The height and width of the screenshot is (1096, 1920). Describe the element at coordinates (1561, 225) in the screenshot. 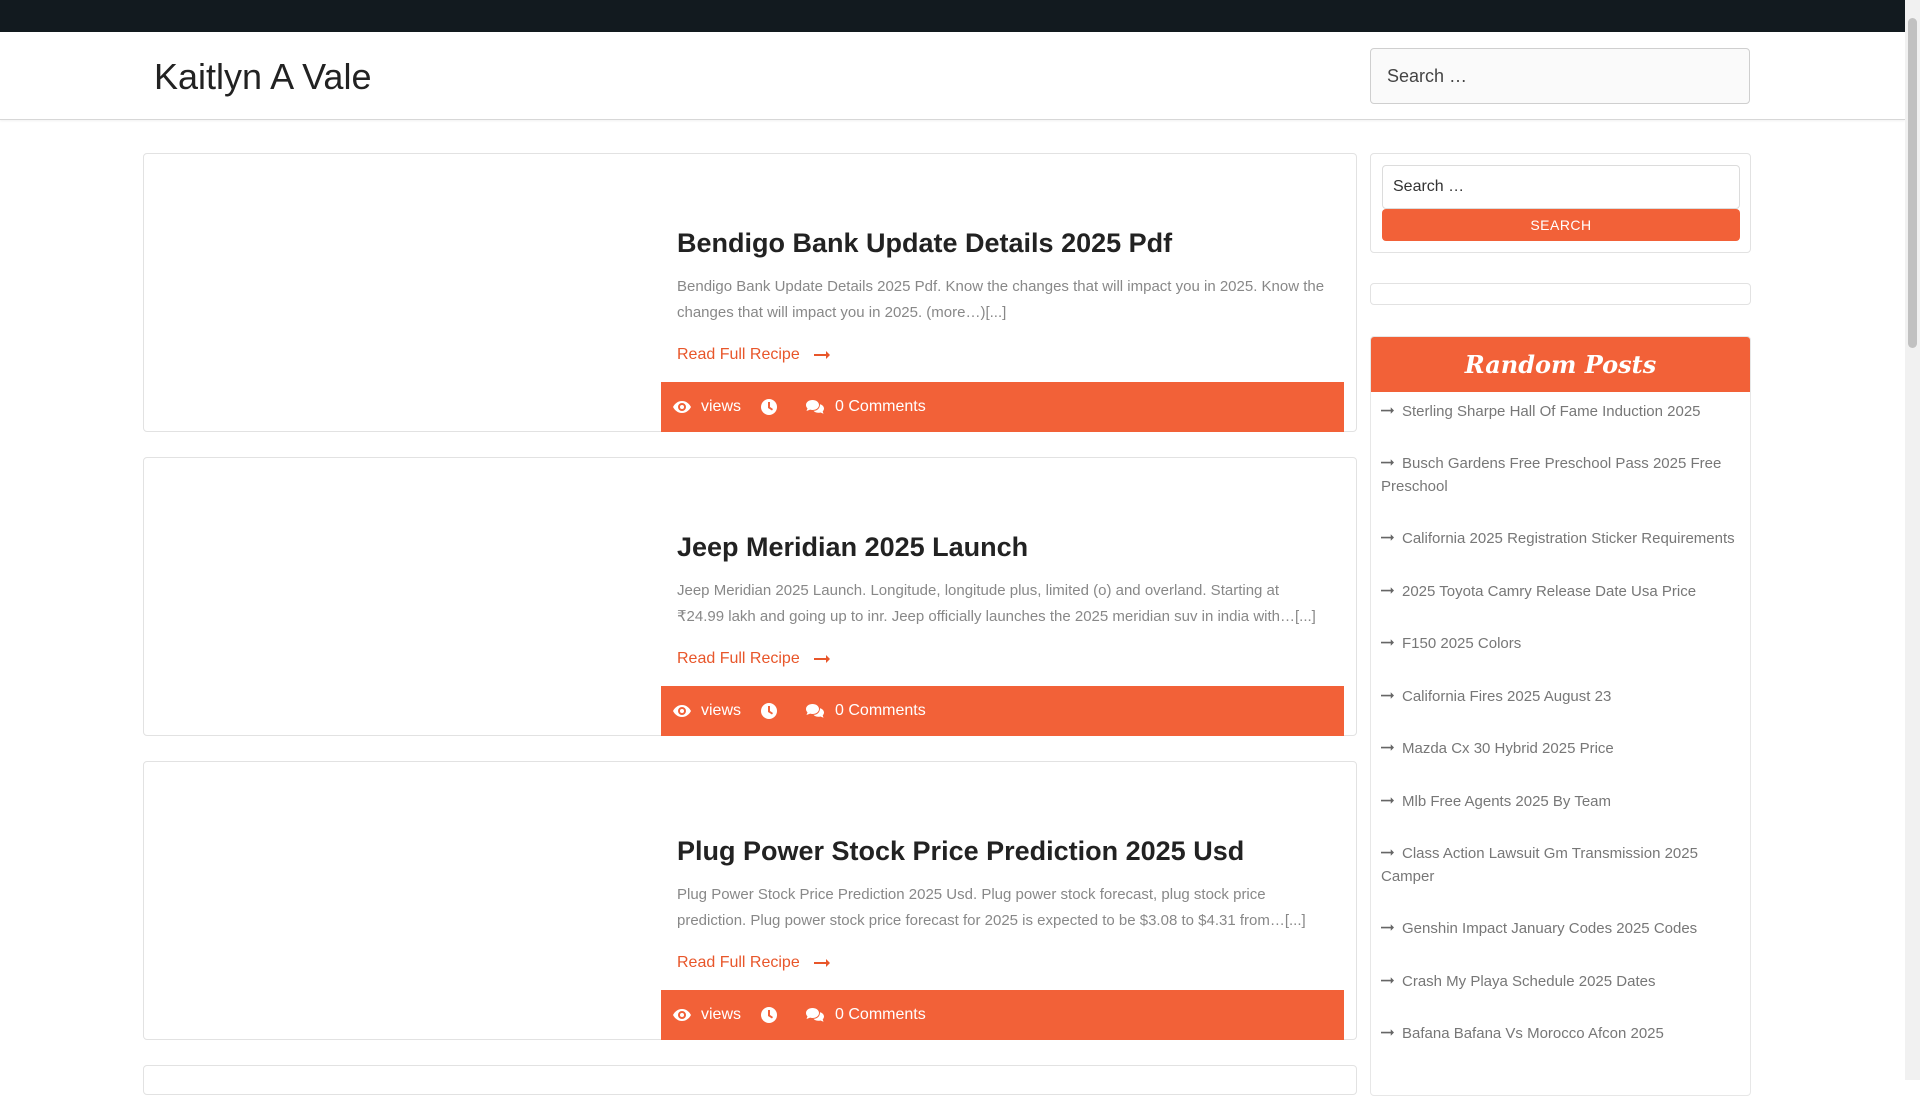

I see `sidebar-search-button: SEARCH` at that location.